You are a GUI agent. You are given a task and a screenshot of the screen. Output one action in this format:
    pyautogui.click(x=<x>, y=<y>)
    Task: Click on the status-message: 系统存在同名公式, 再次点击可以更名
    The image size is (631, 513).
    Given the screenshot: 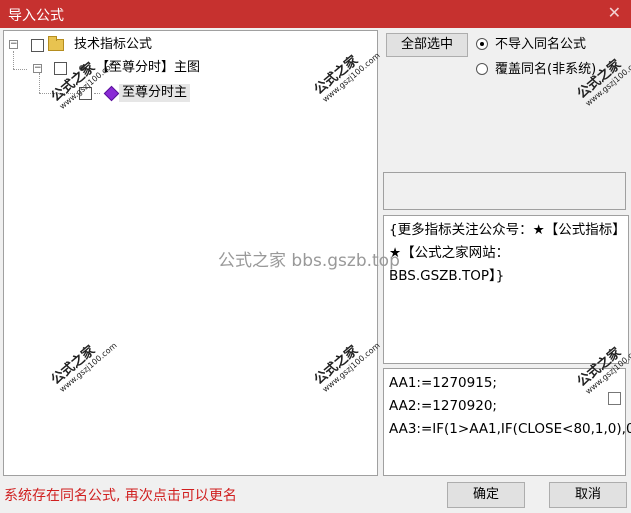 What is the action you would take?
    pyautogui.click(x=120, y=496)
    